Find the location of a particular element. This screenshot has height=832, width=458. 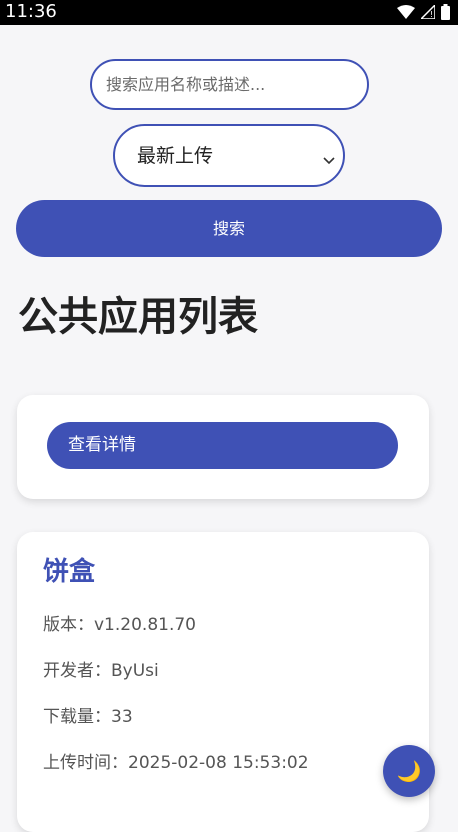

status-icons: ! is located at coordinates (423, 12).